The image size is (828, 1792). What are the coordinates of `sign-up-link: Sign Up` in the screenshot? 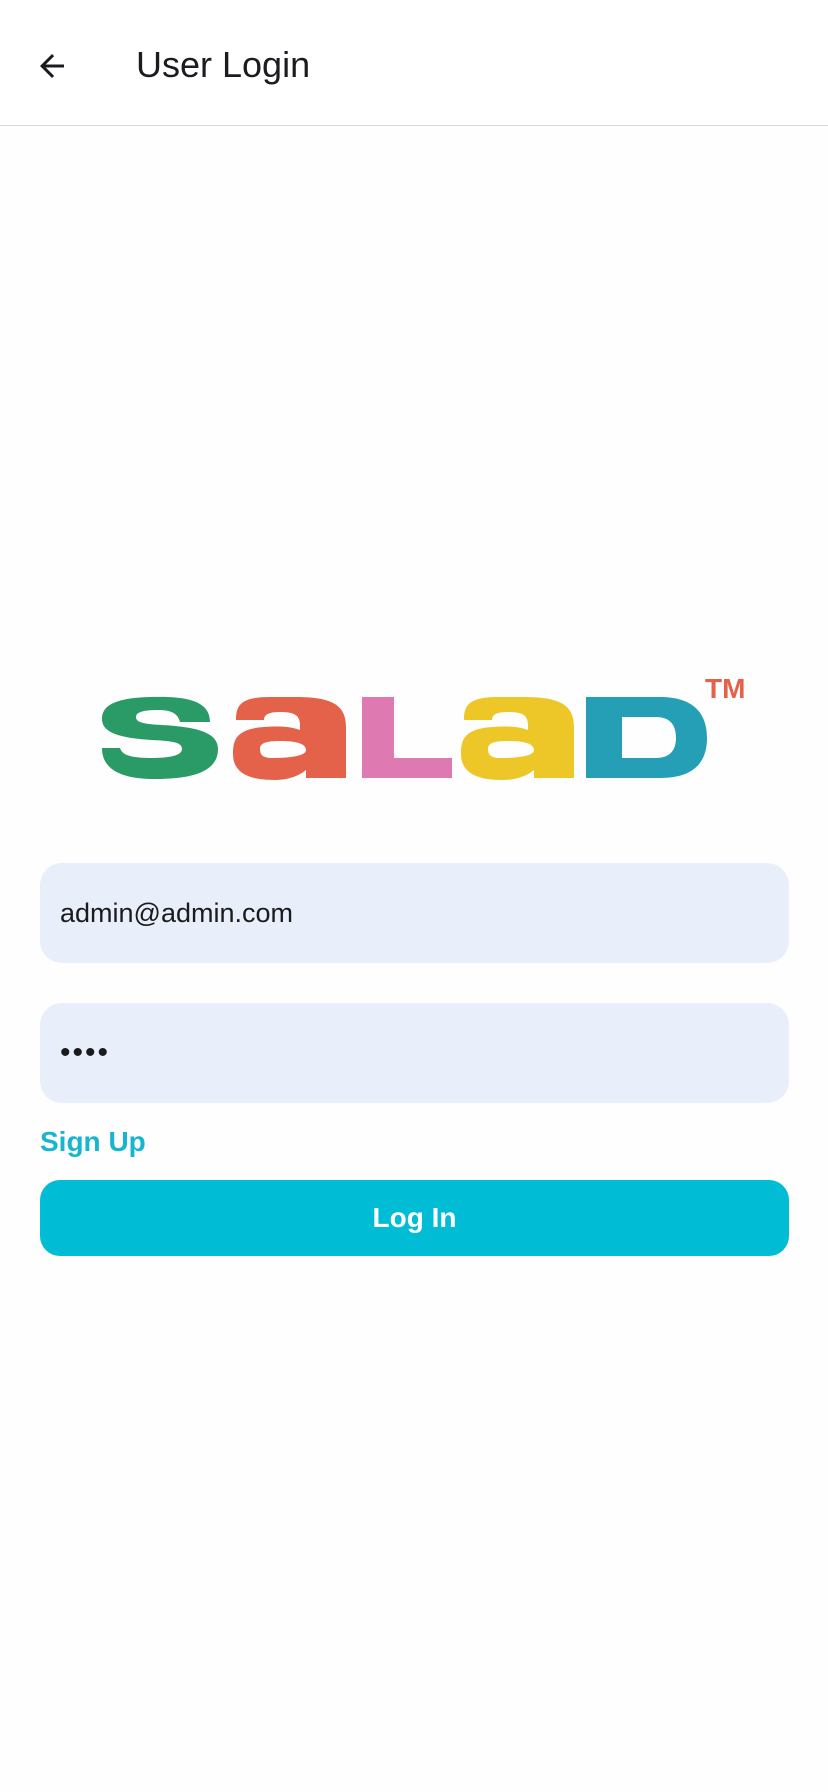 It's located at (93, 1142).